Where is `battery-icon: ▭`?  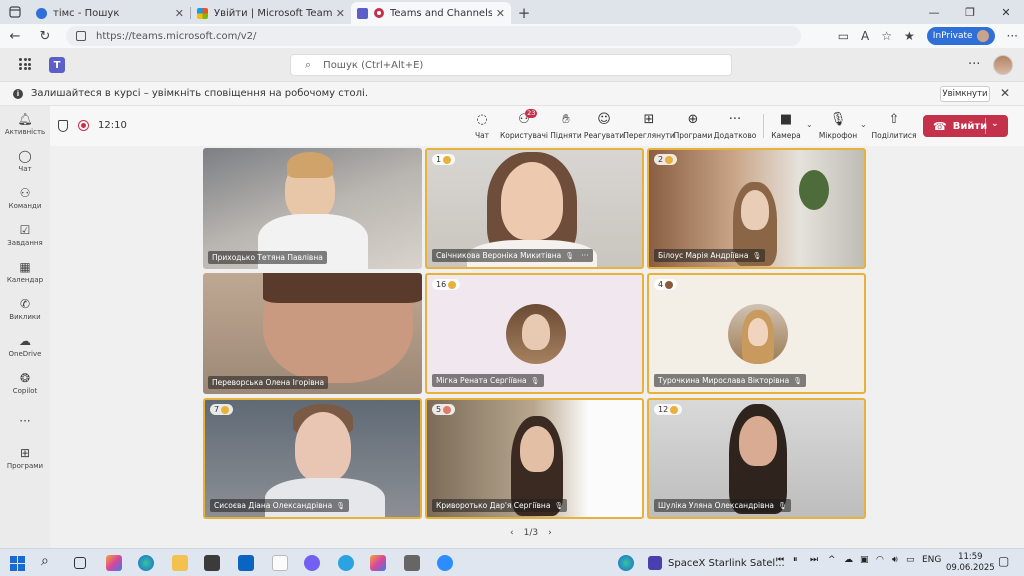 battery-icon: ▭ is located at coordinates (910, 560).